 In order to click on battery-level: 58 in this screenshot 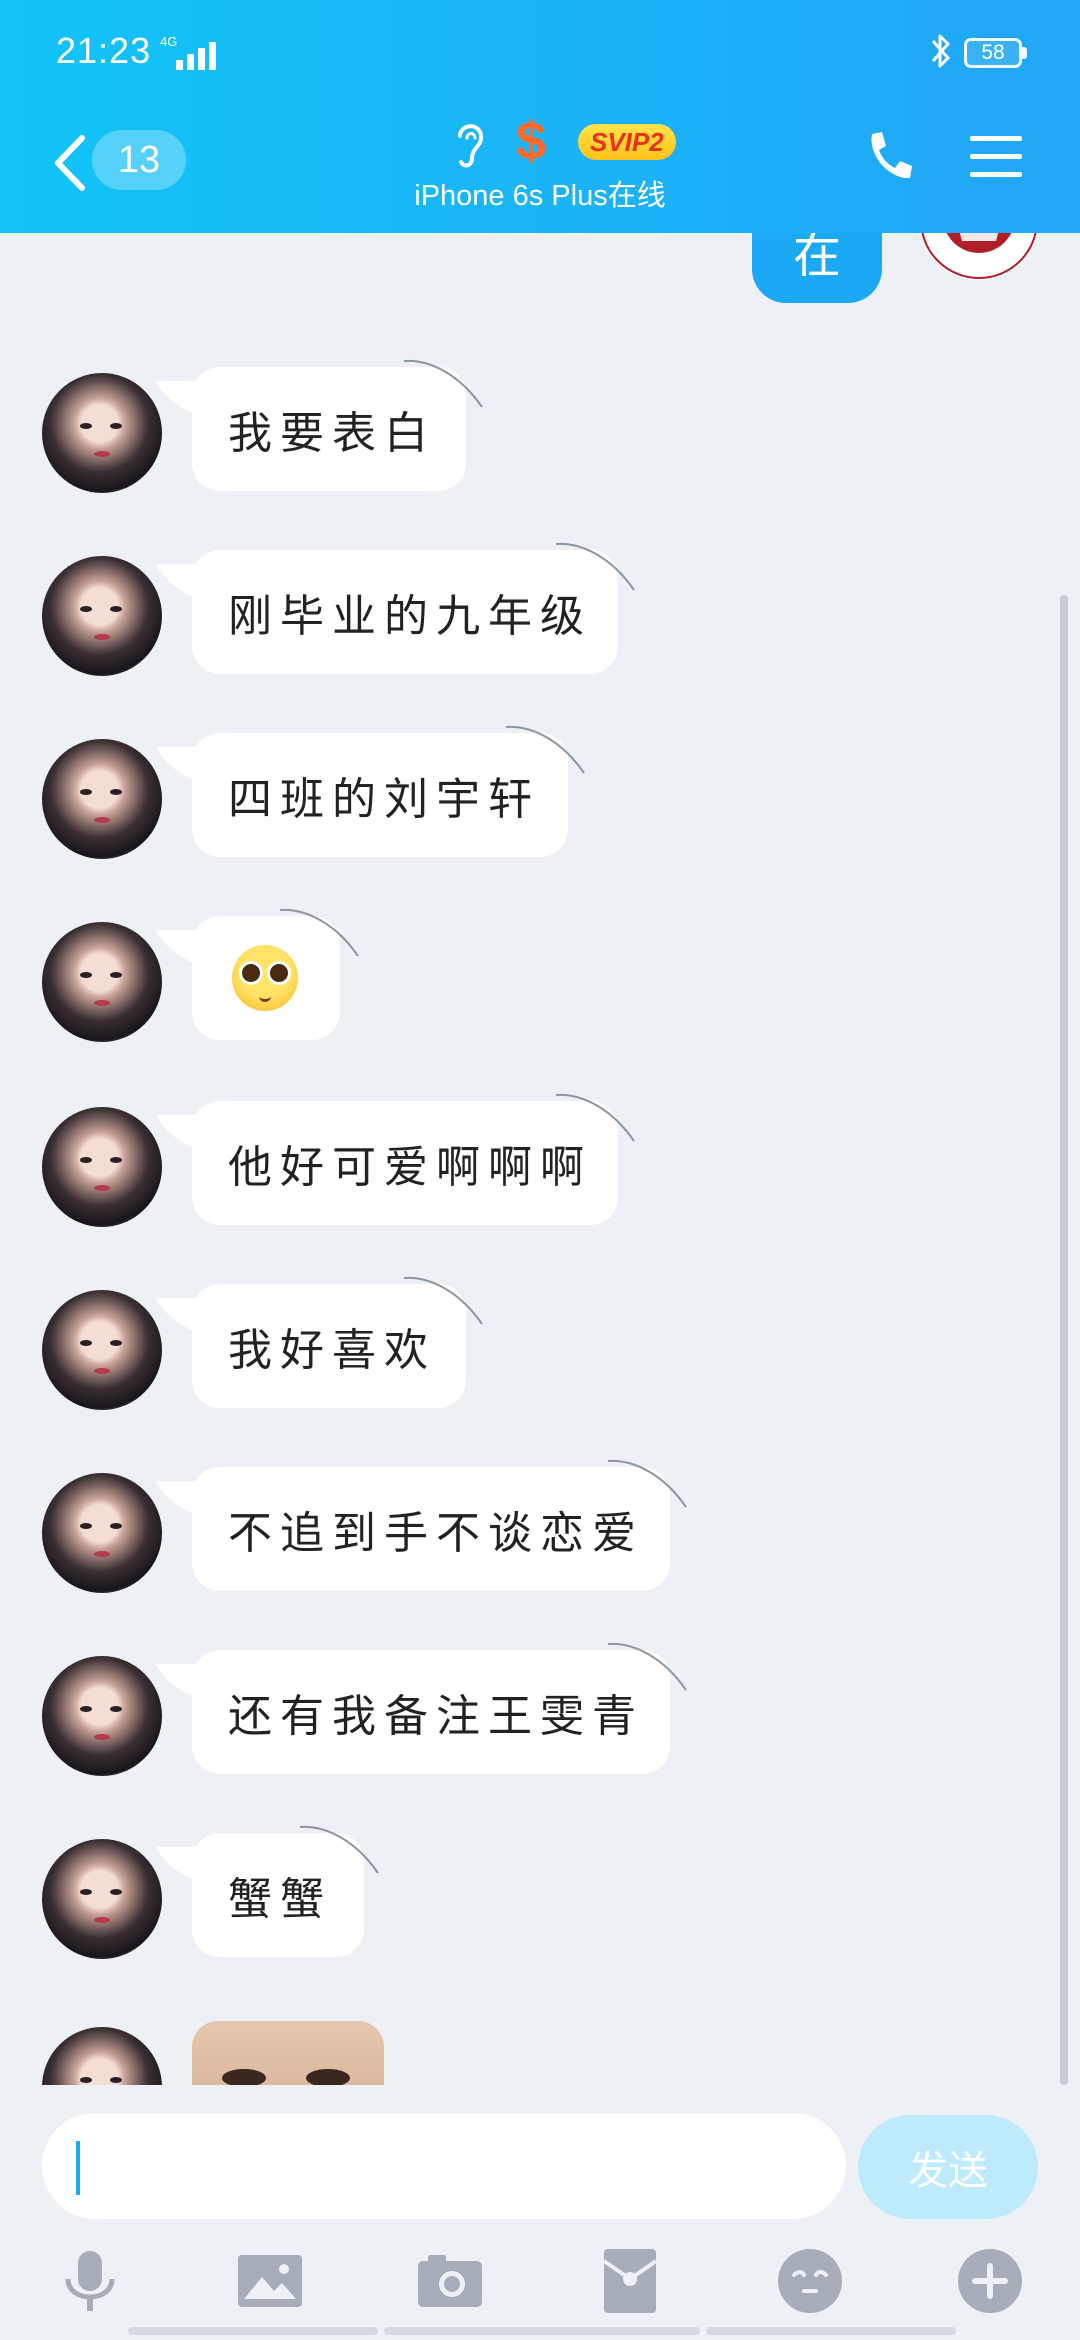, I will do `click(993, 52)`.